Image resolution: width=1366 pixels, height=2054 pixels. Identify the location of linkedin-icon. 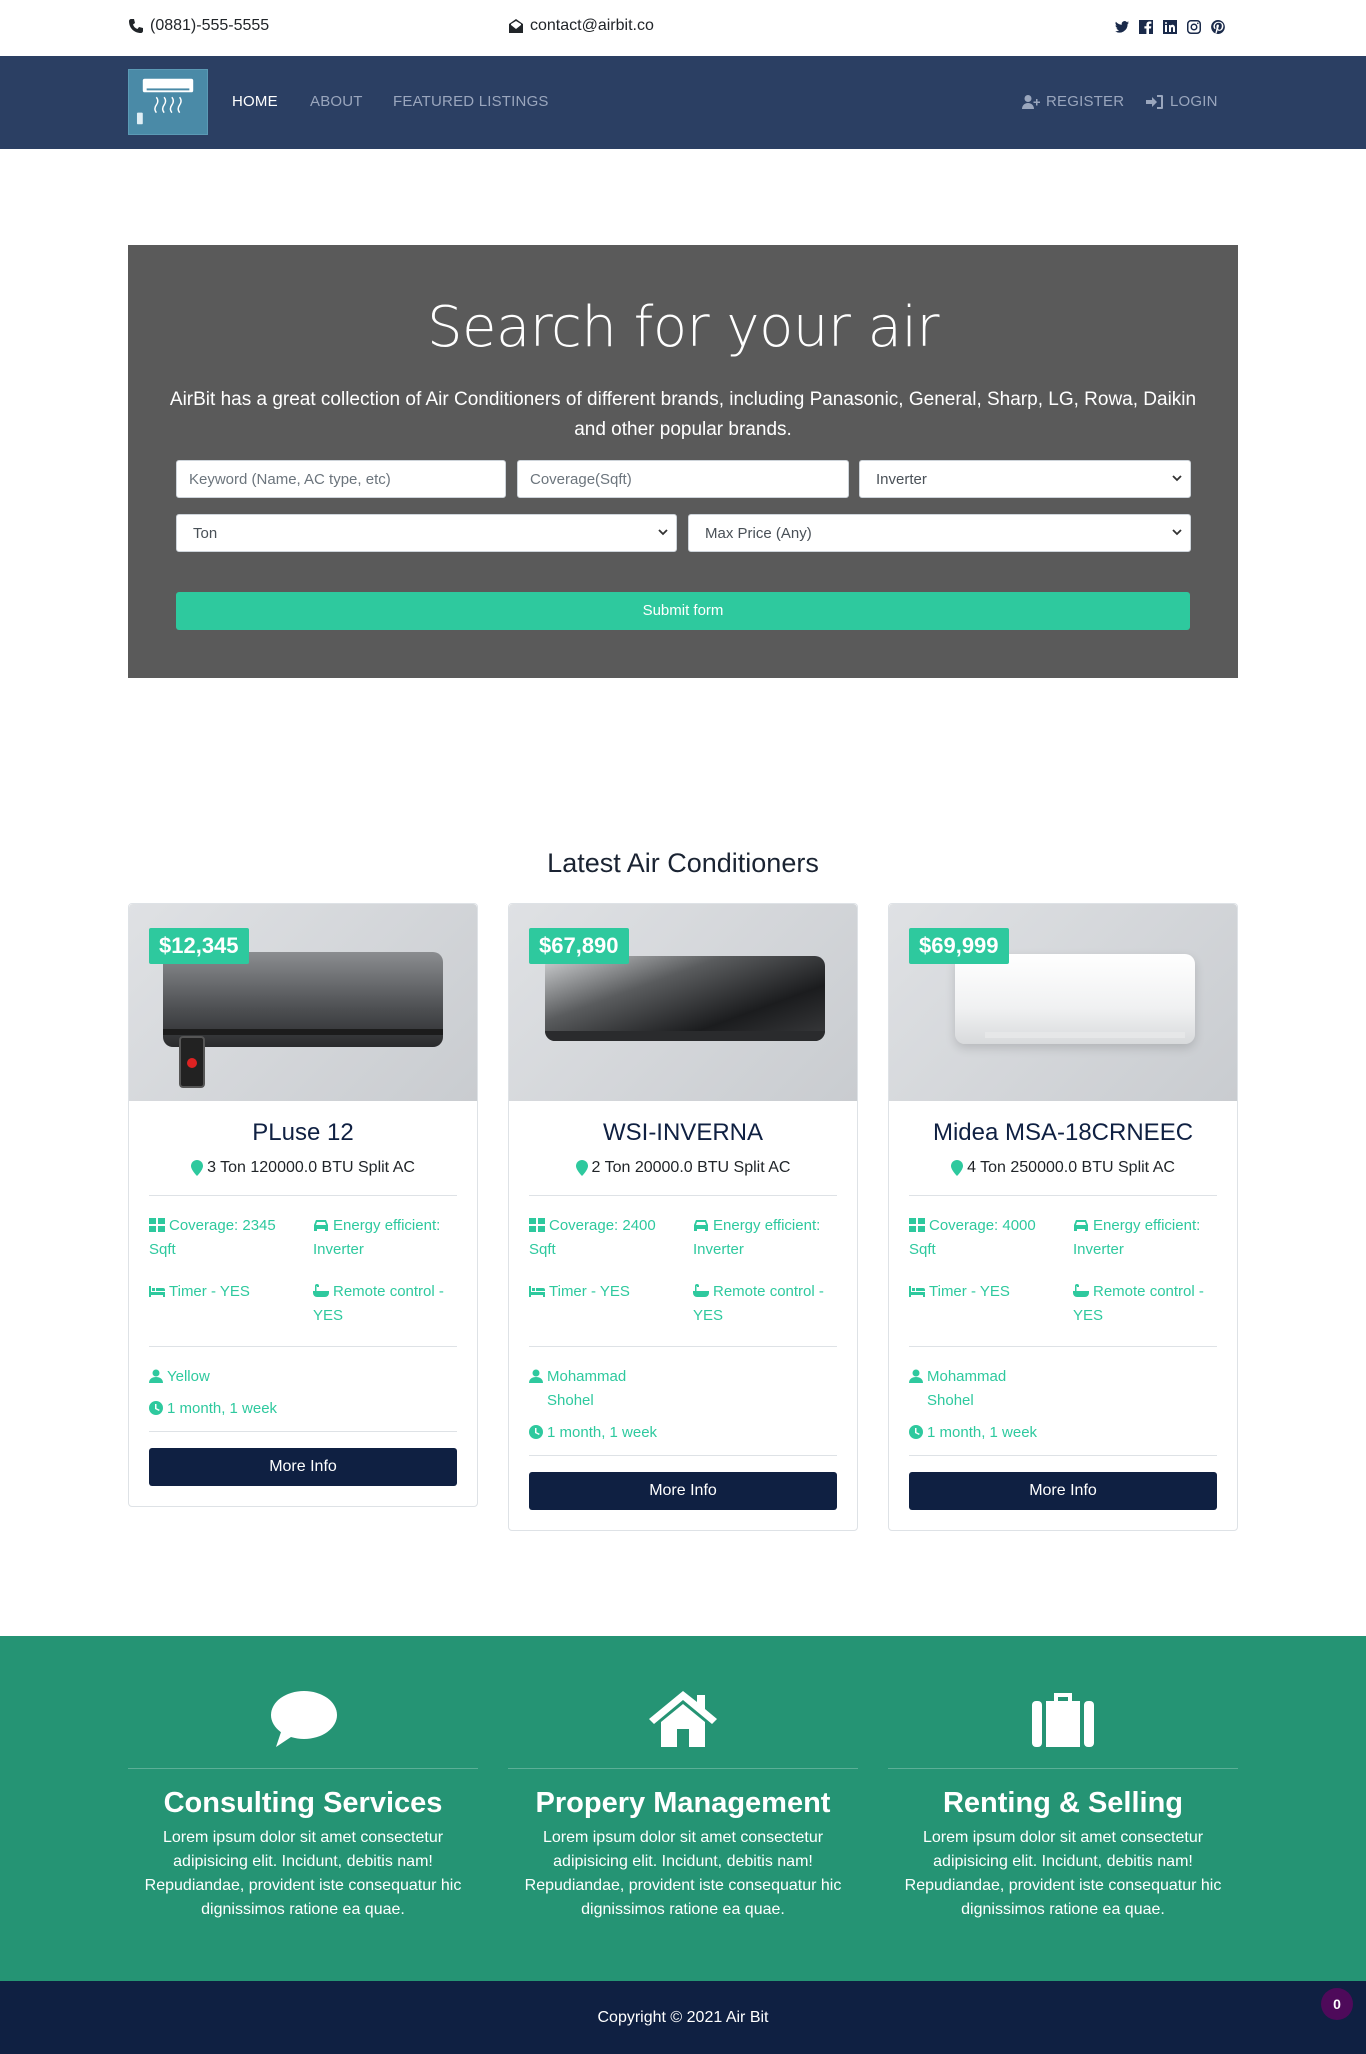
(1170, 27).